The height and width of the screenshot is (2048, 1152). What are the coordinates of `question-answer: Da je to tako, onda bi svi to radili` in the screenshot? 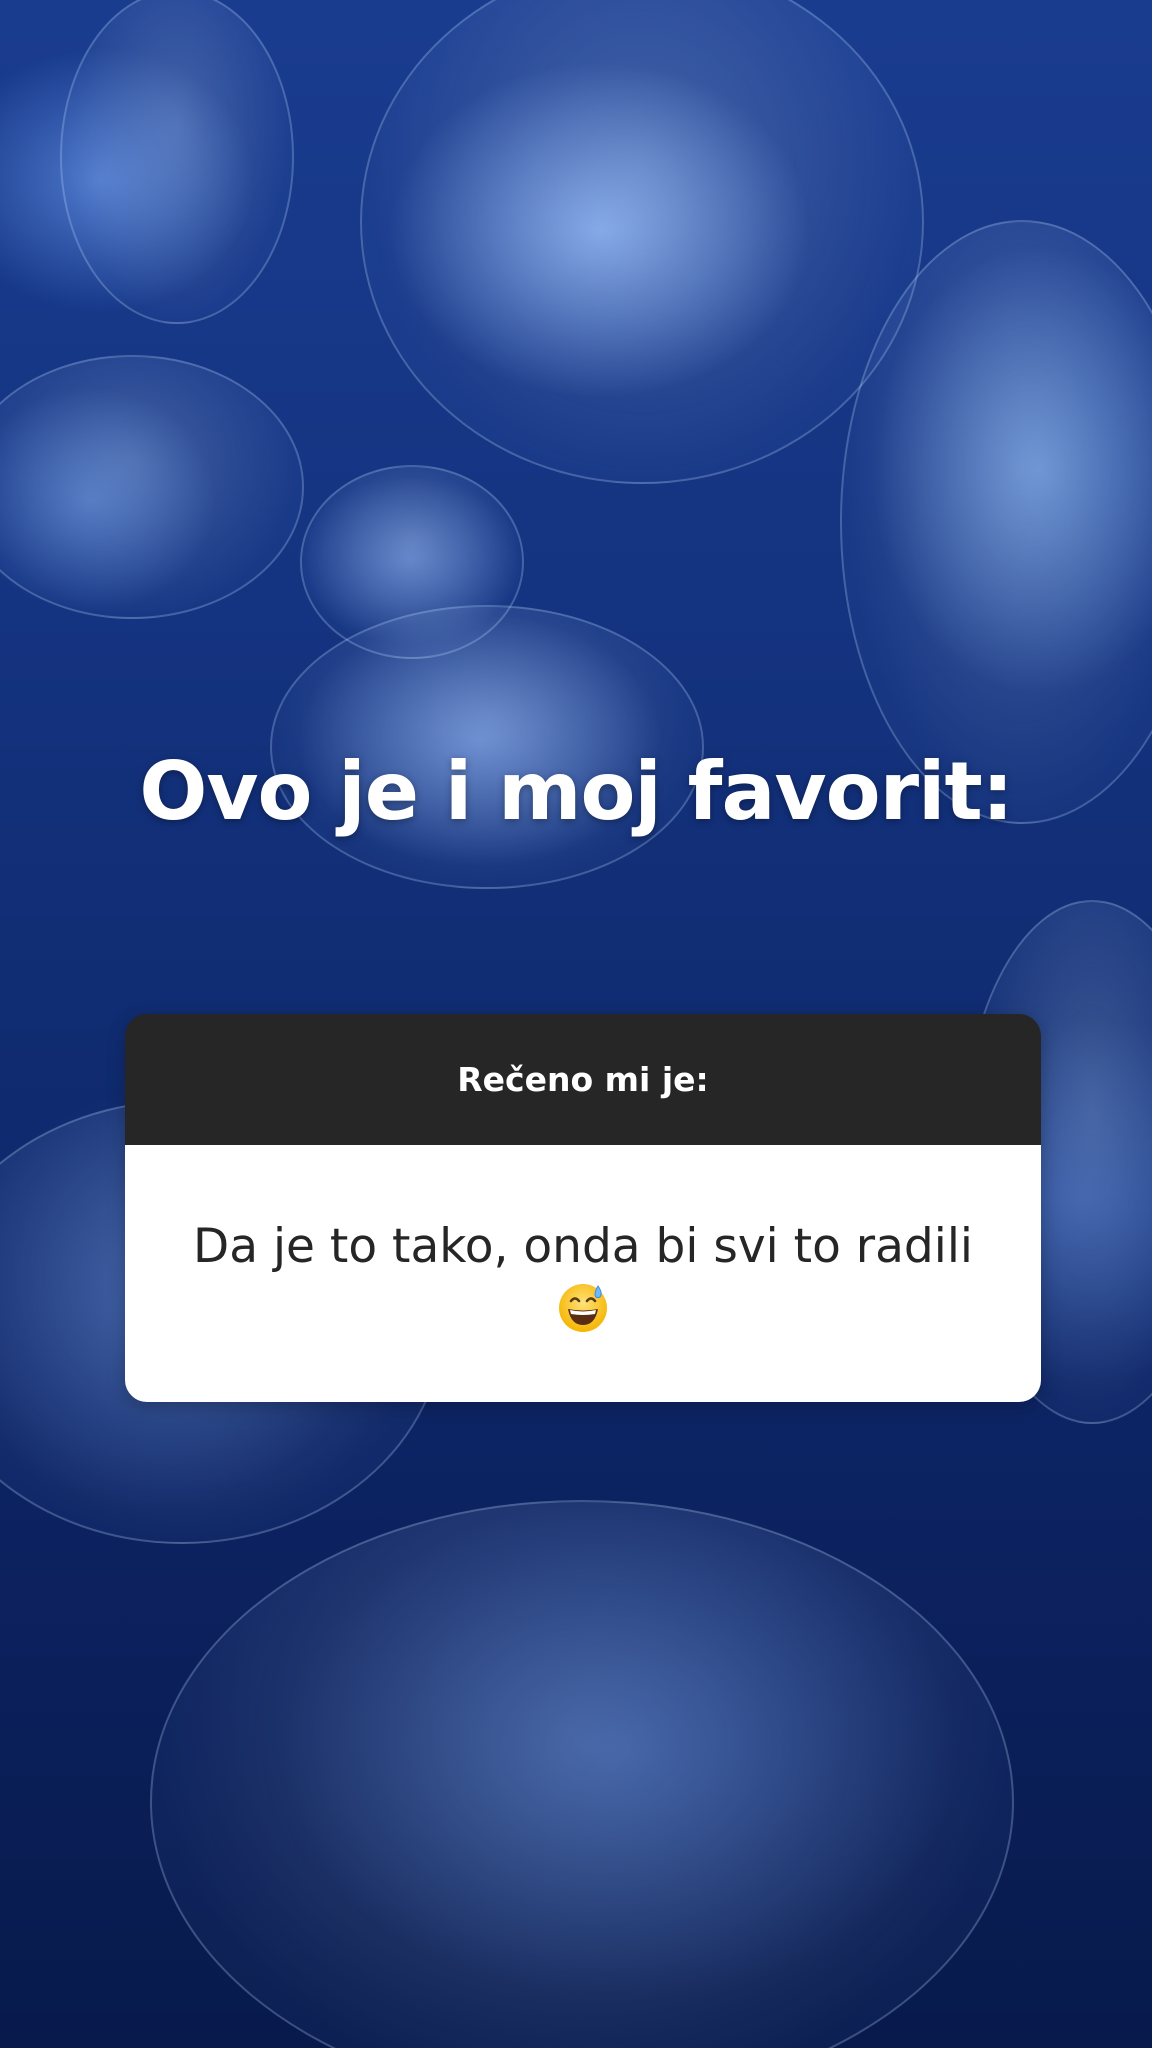 It's located at (583, 1273).